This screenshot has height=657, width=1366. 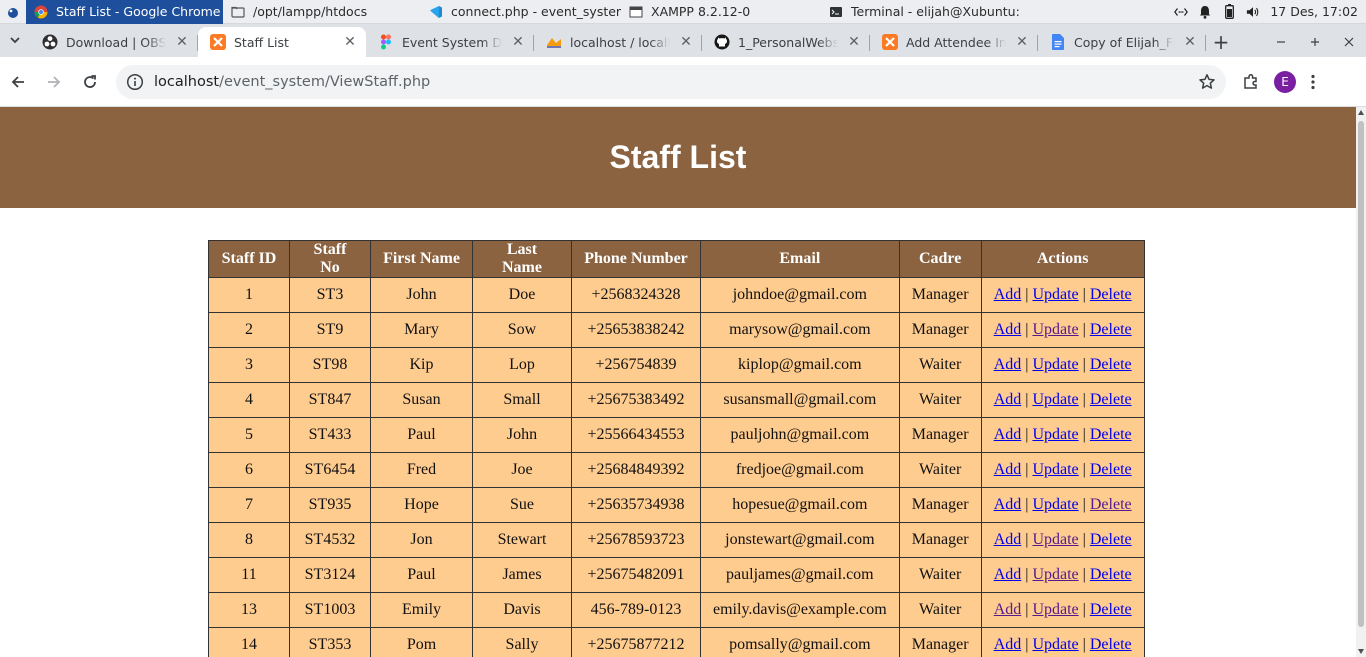 I want to click on cell-first-name: Fred, so click(x=421, y=470).